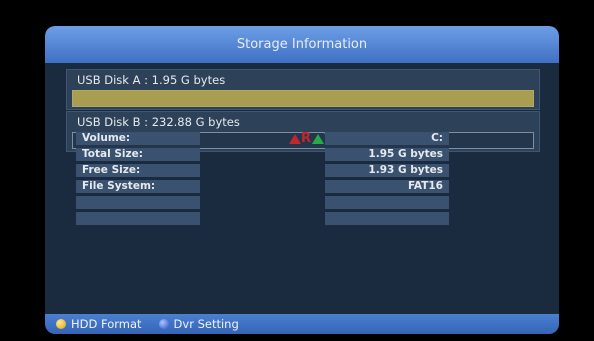 Image resolution: width=594 pixels, height=341 pixels. I want to click on red-triangle-icon, so click(295, 138).